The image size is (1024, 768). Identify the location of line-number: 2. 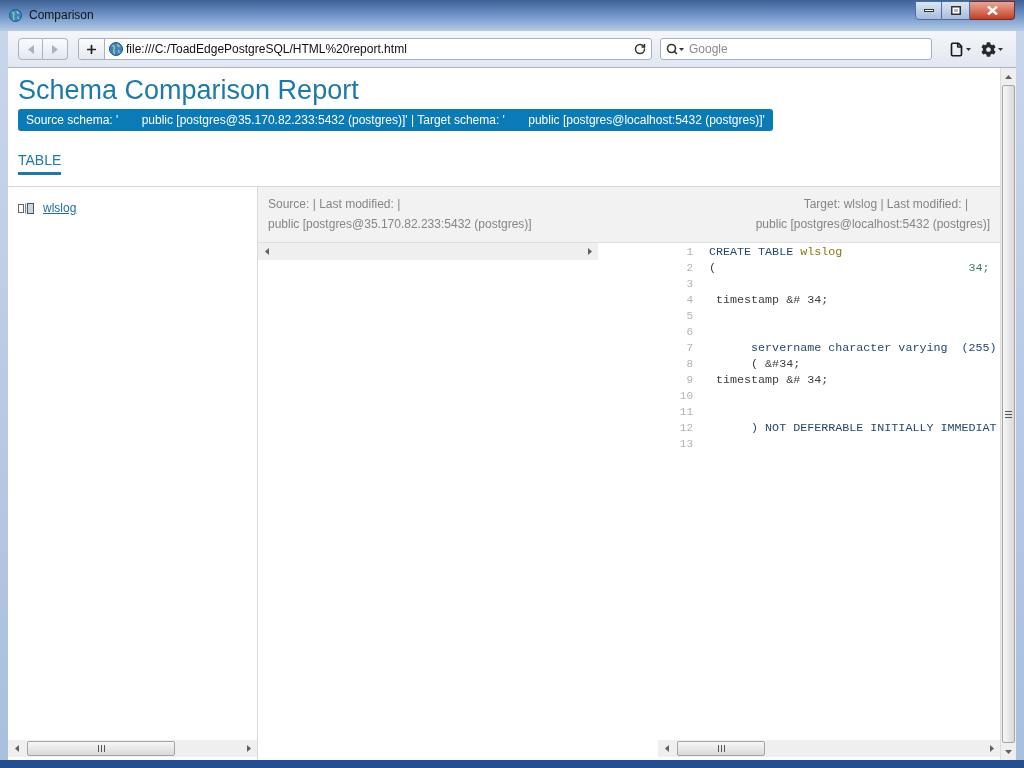
(689, 268).